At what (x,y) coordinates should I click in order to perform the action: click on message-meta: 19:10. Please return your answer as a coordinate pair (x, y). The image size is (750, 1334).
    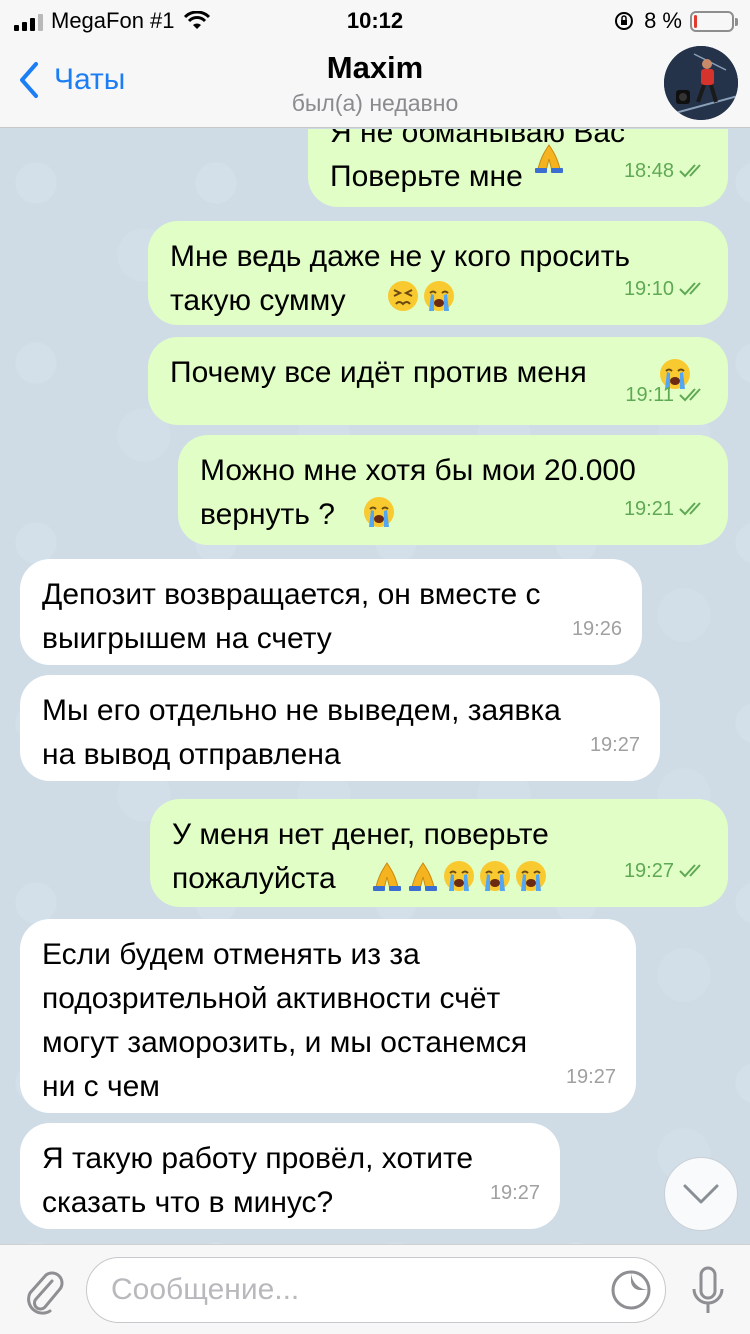
    Looking at the image, I should click on (666, 289).